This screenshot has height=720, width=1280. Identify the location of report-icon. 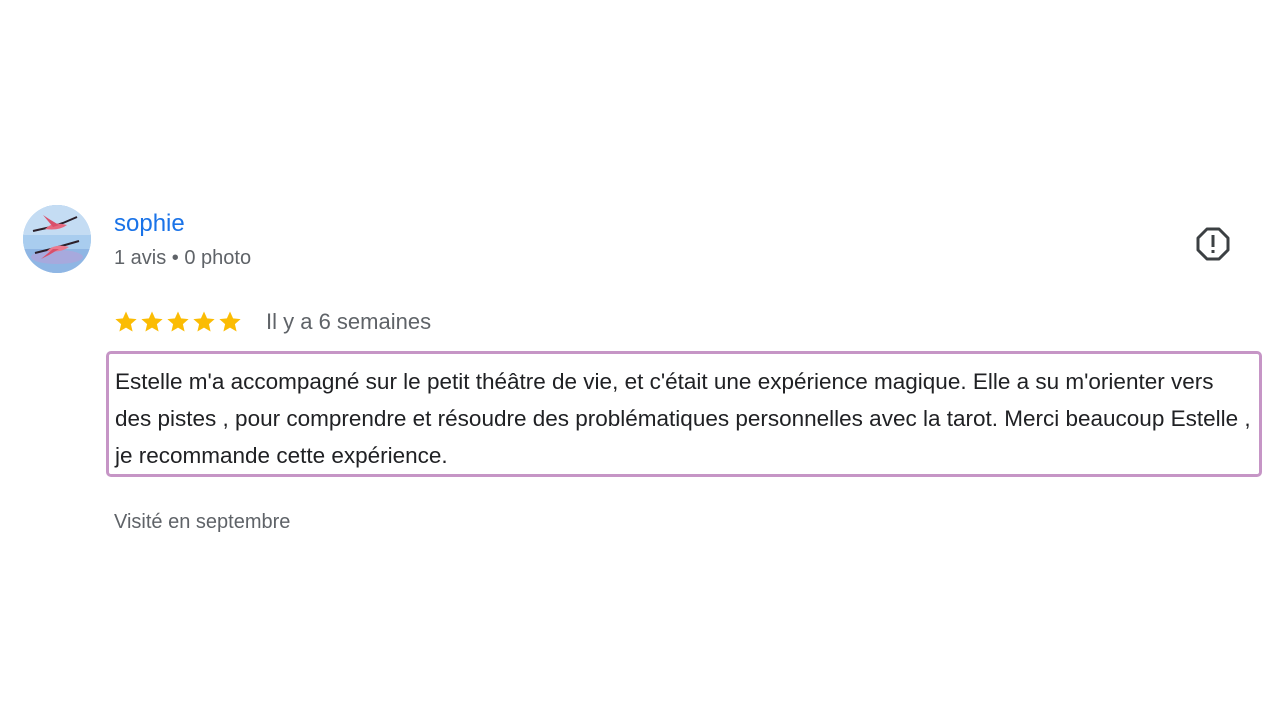
(1213, 244).